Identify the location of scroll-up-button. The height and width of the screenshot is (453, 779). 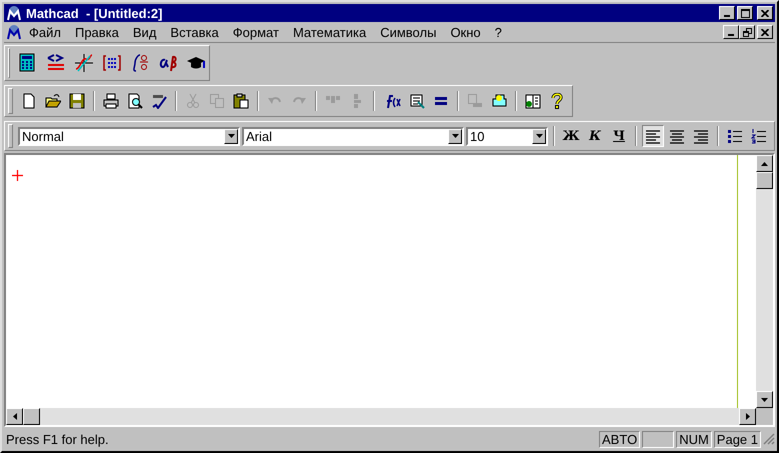
(764, 163).